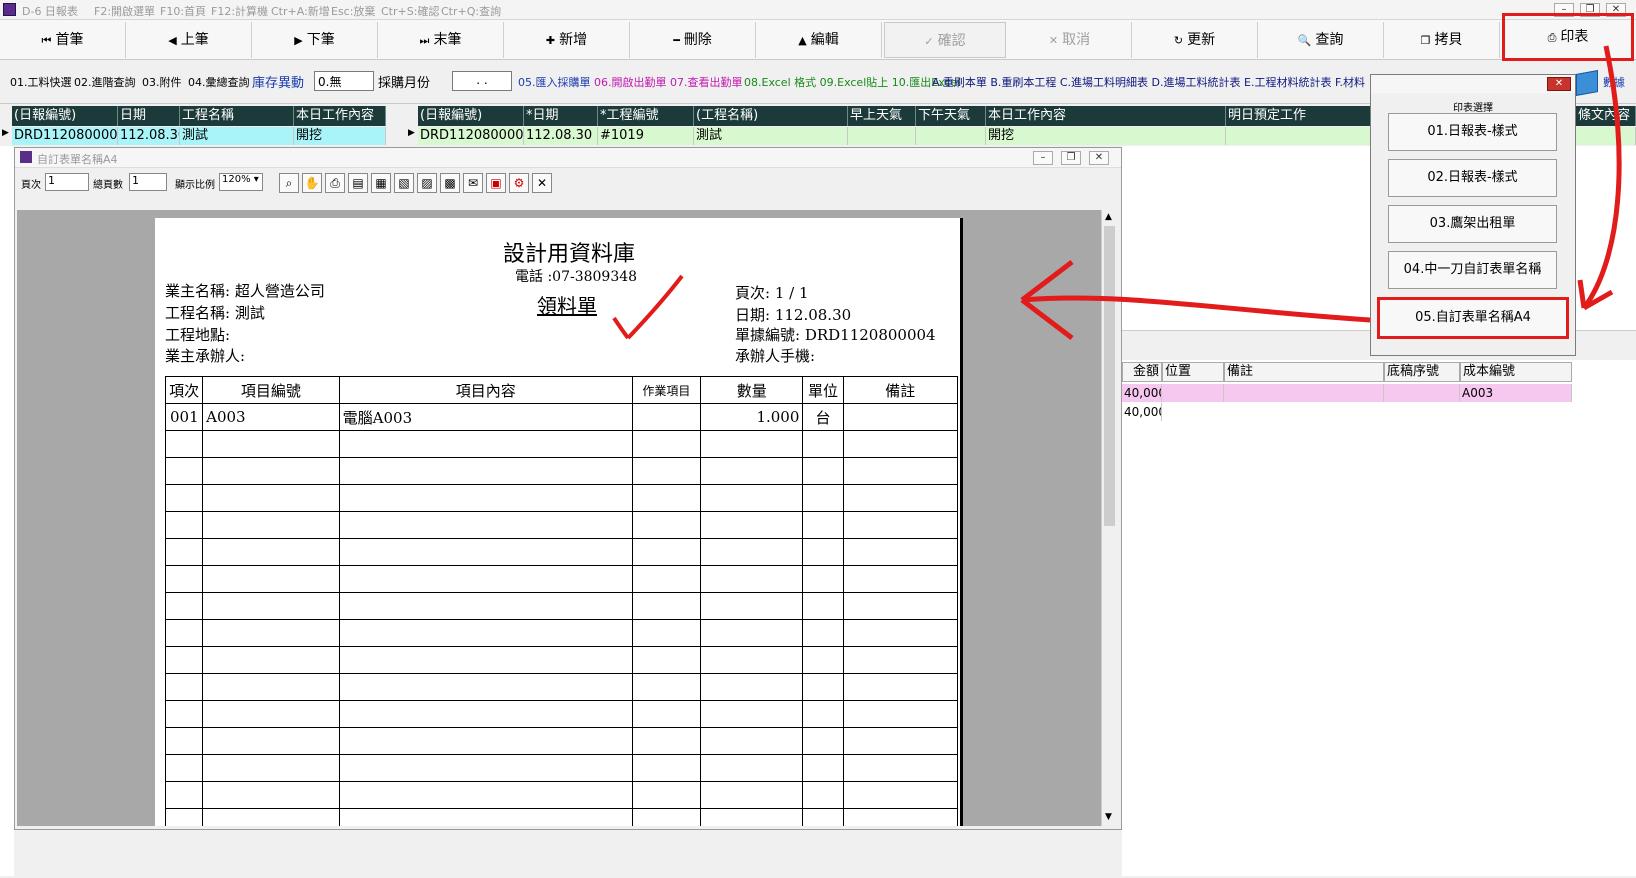 Image resolution: width=1636 pixels, height=878 pixels. I want to click on attendance-links: 06.開啟出勤單 07.查看出勤單, so click(668, 82).